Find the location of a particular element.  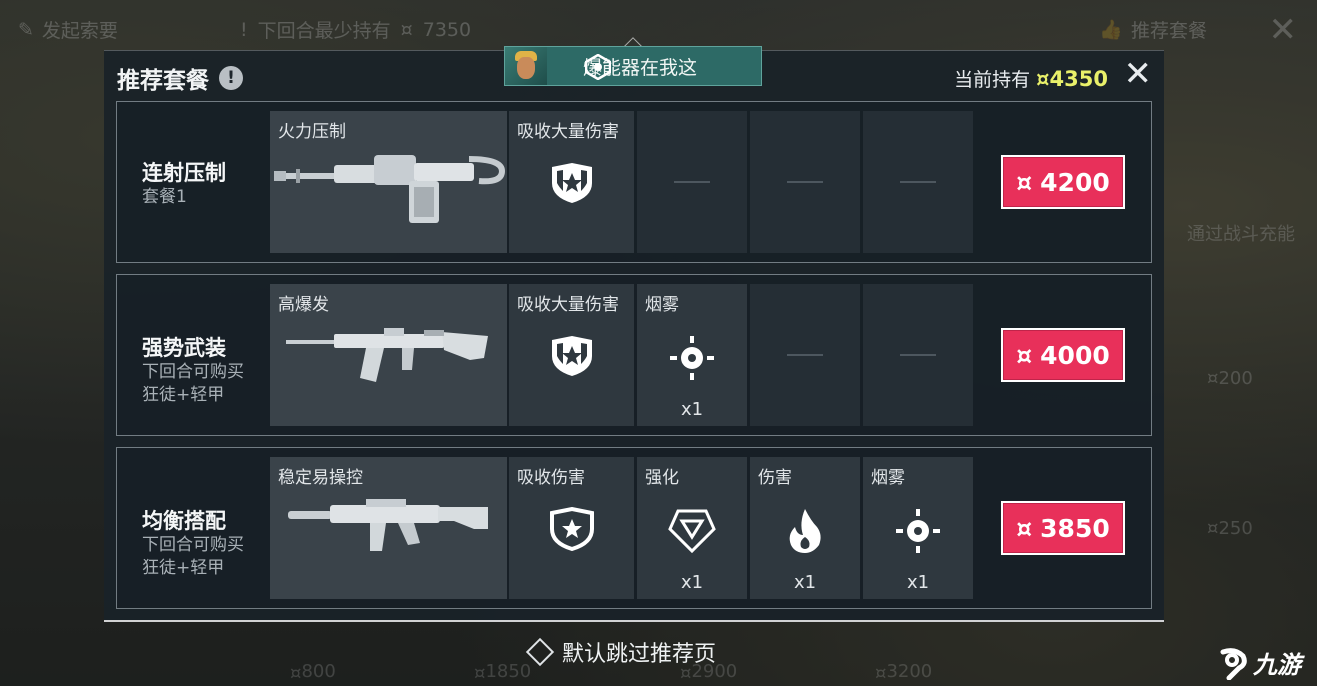

buy-package-button: ¤ 3850 is located at coordinates (1063, 528).